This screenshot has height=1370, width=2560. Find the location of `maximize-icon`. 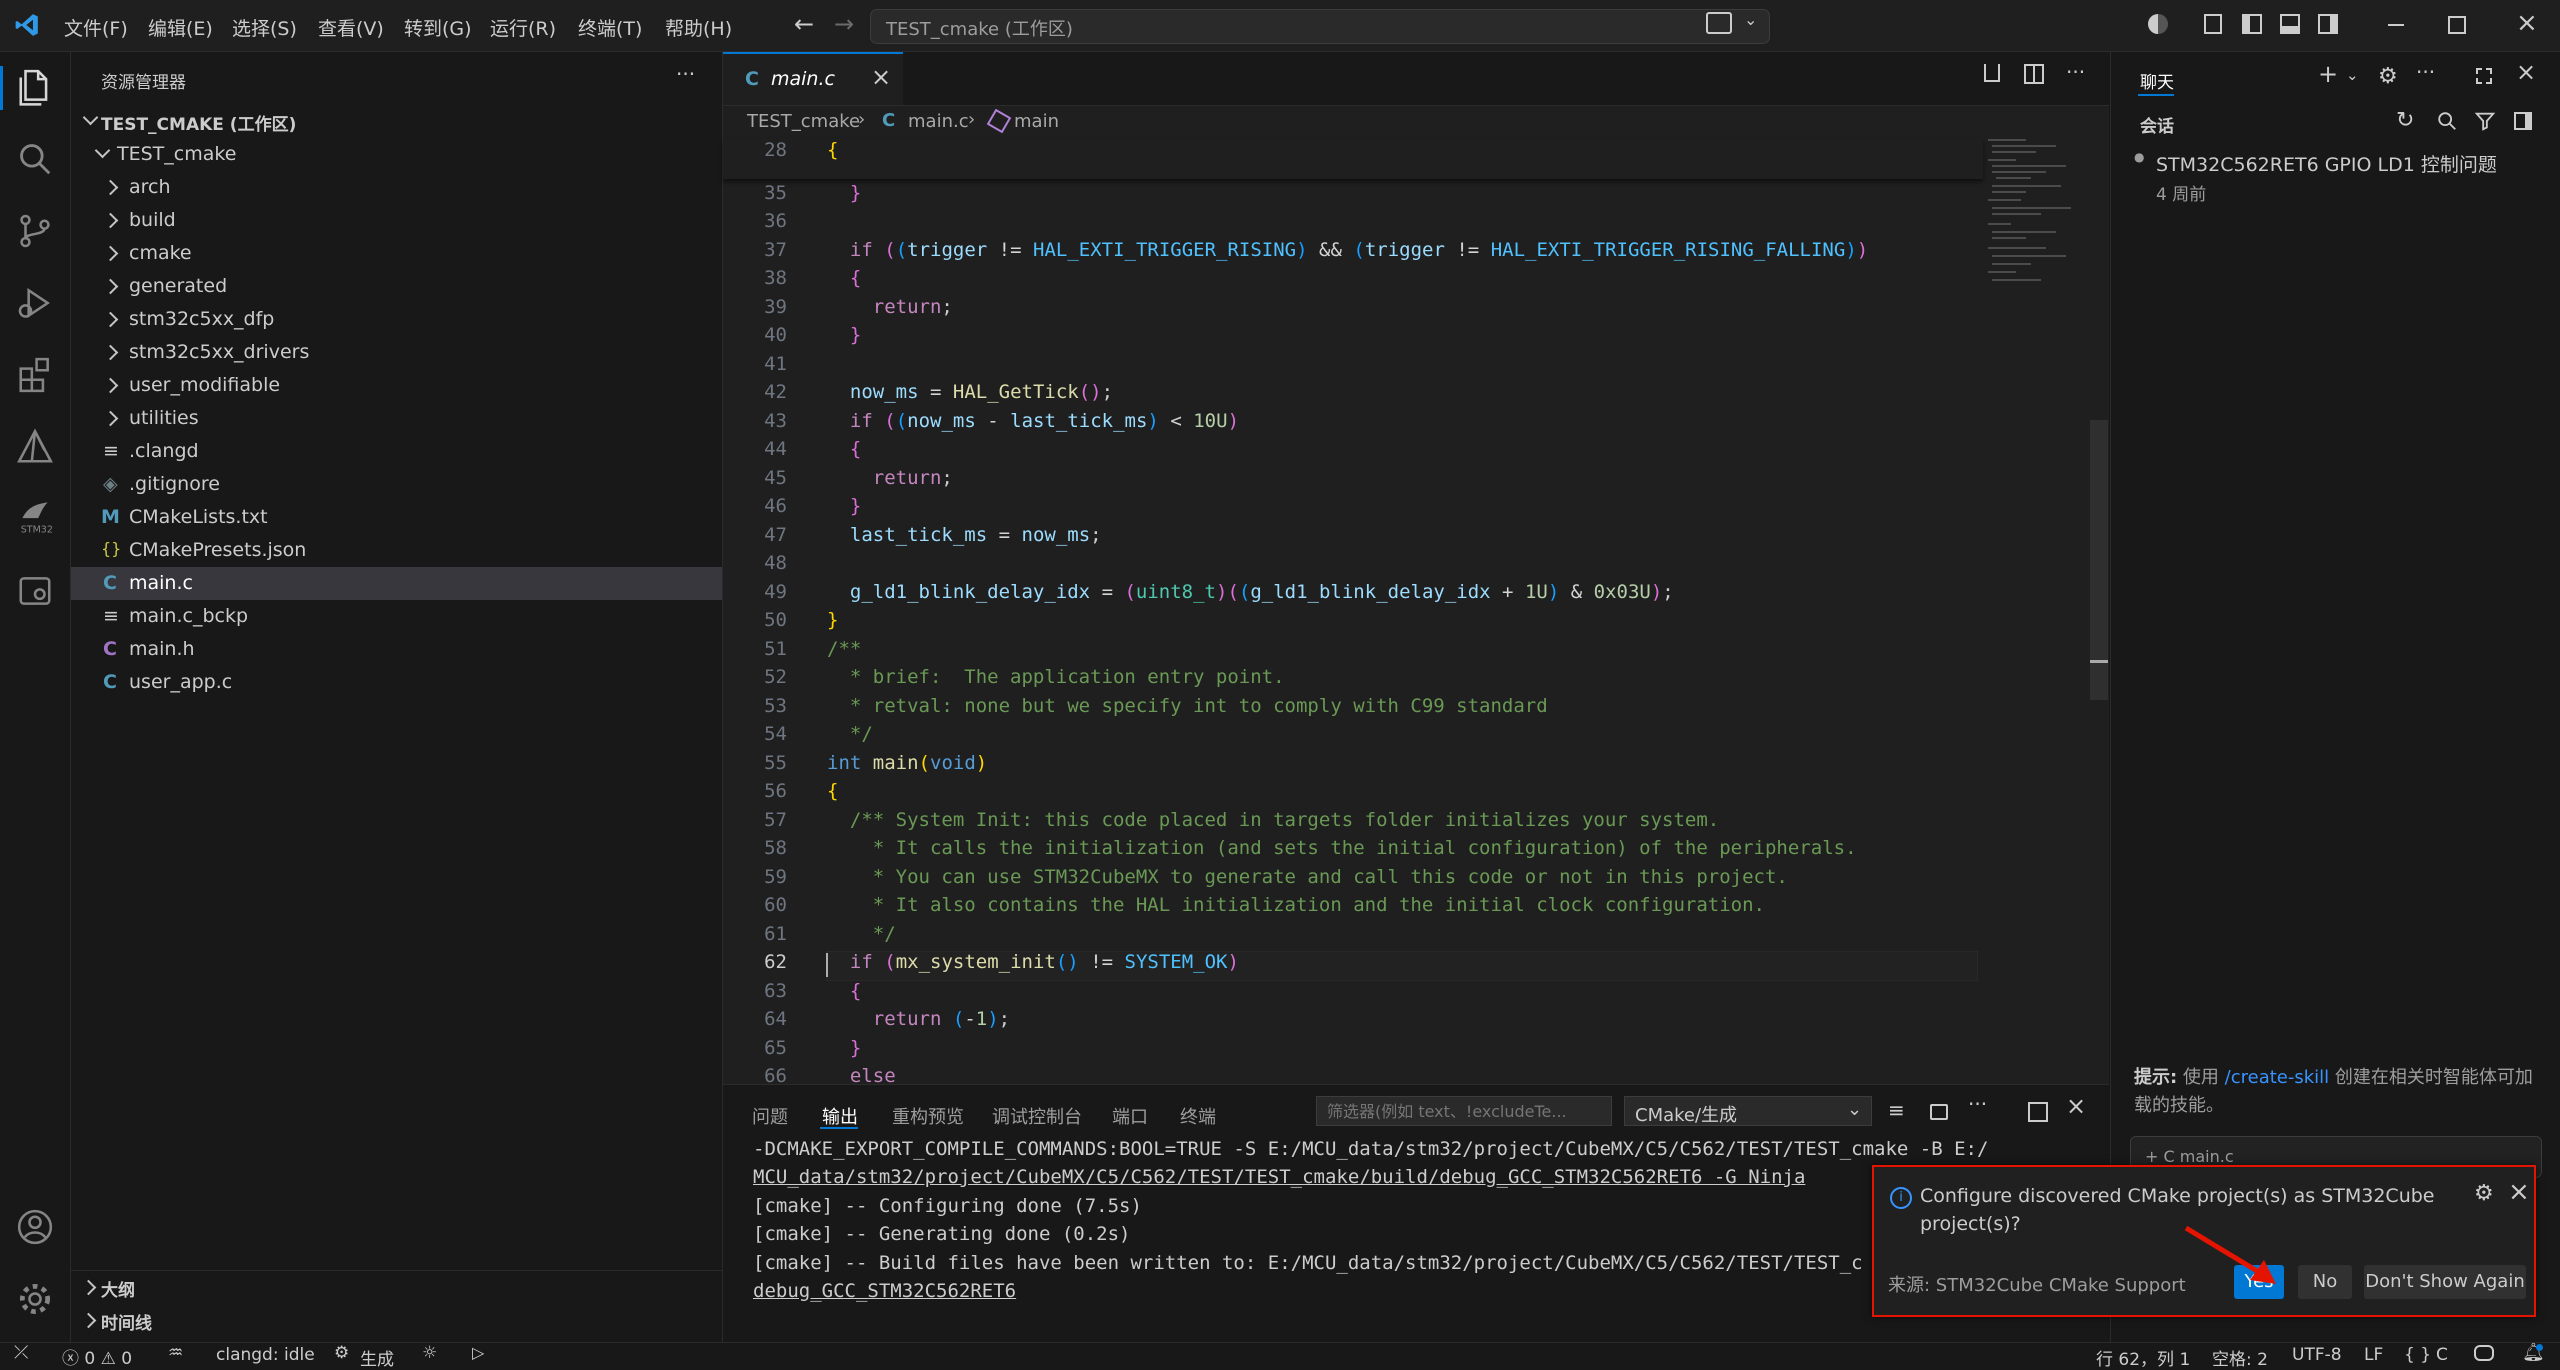

maximize-icon is located at coordinates (2484, 76).